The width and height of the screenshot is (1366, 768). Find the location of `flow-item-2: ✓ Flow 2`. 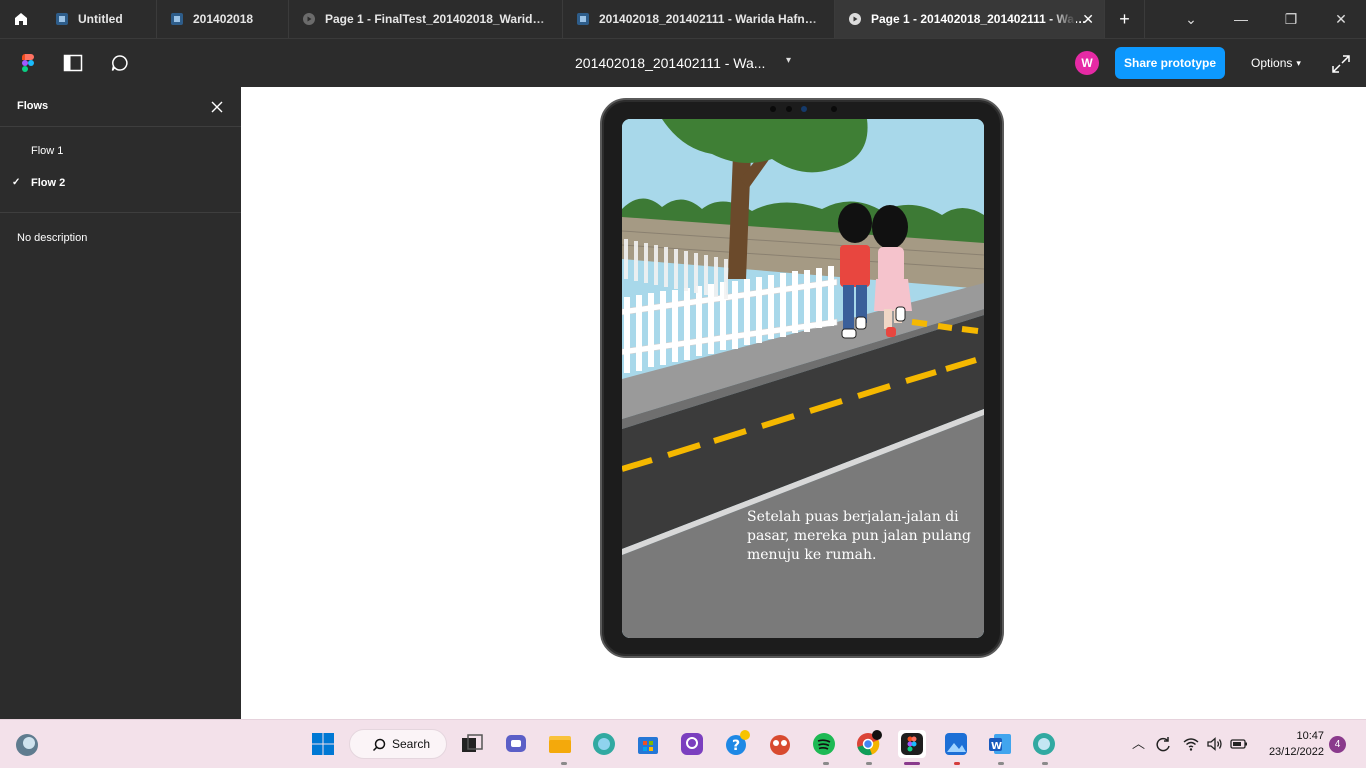

flow-item-2: ✓ Flow 2 is located at coordinates (120, 183).